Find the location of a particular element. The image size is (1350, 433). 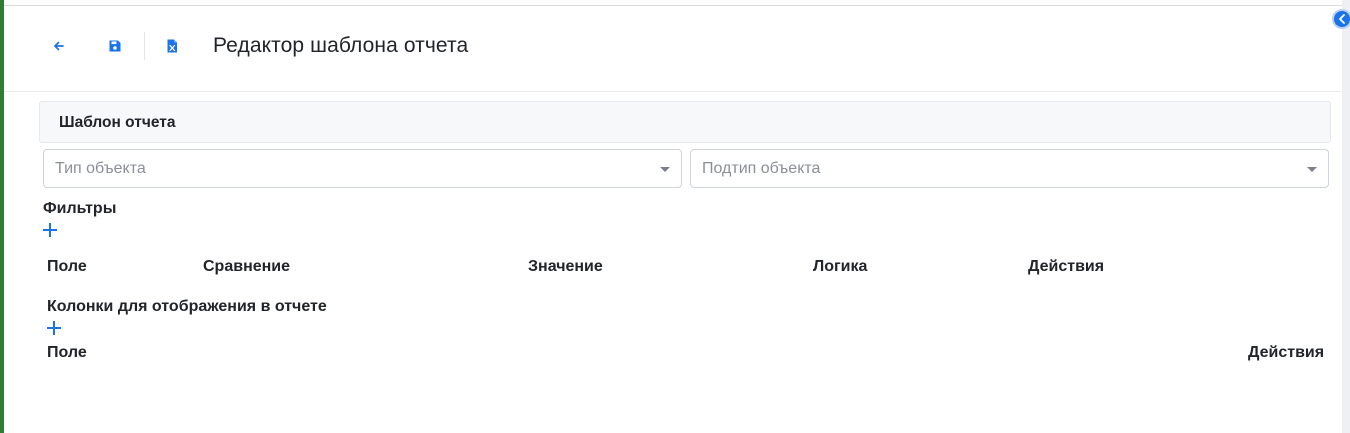

add-column-button is located at coordinates (54, 328).